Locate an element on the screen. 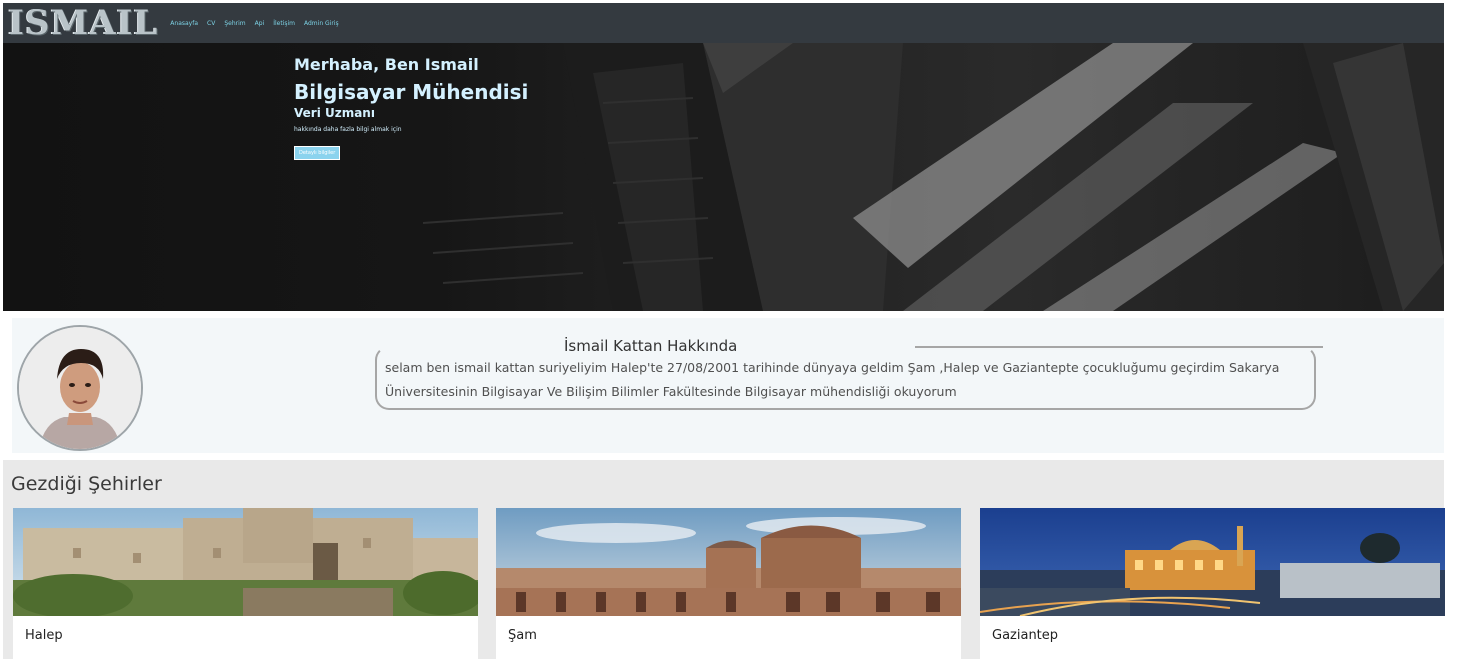 The image size is (1463, 659). hero-small-text: hakkında daha fazla bilgi almak için is located at coordinates (348, 129).